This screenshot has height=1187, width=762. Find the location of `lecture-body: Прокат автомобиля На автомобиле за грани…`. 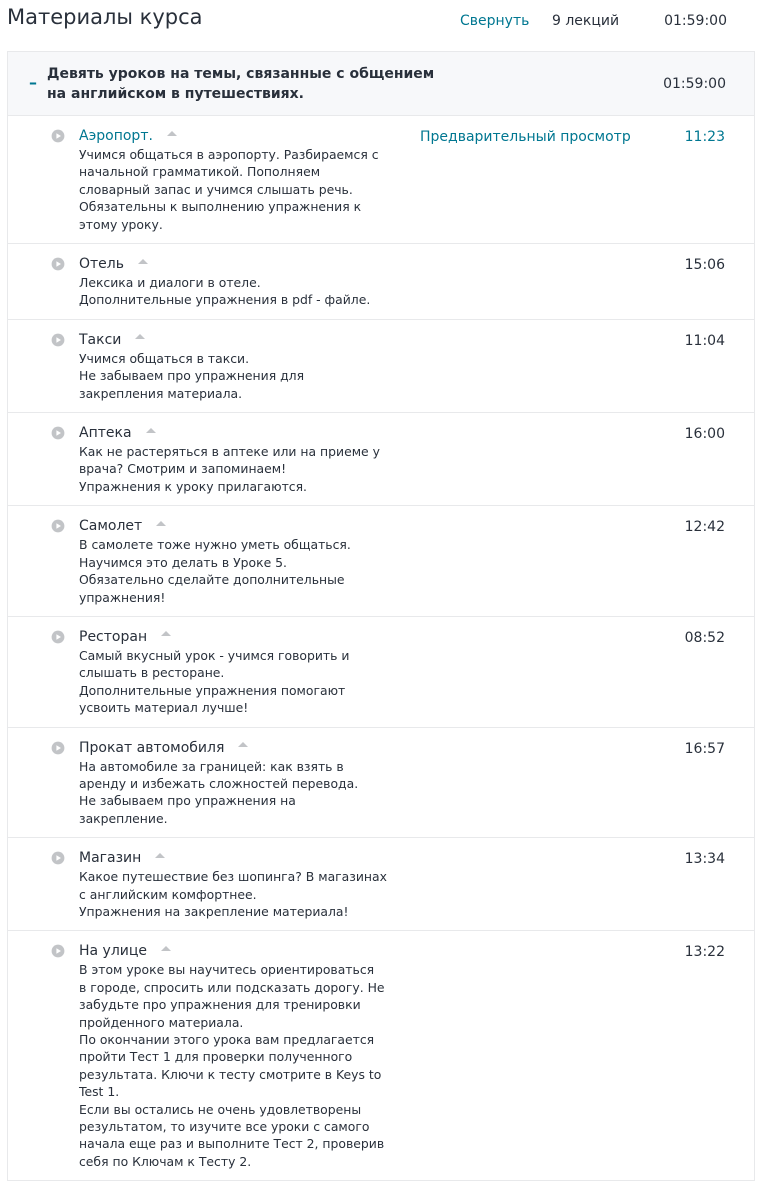

lecture-body: Прокат автомобиля На автомобиле за грани… is located at coordinates (208, 783).